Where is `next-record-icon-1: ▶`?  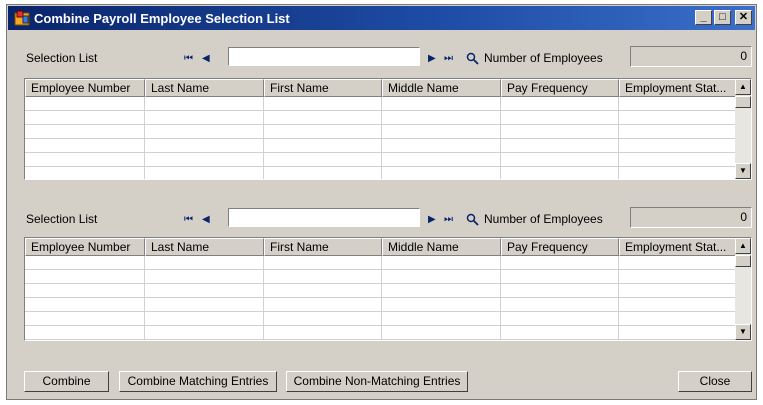 next-record-icon-1: ▶ is located at coordinates (432, 59).